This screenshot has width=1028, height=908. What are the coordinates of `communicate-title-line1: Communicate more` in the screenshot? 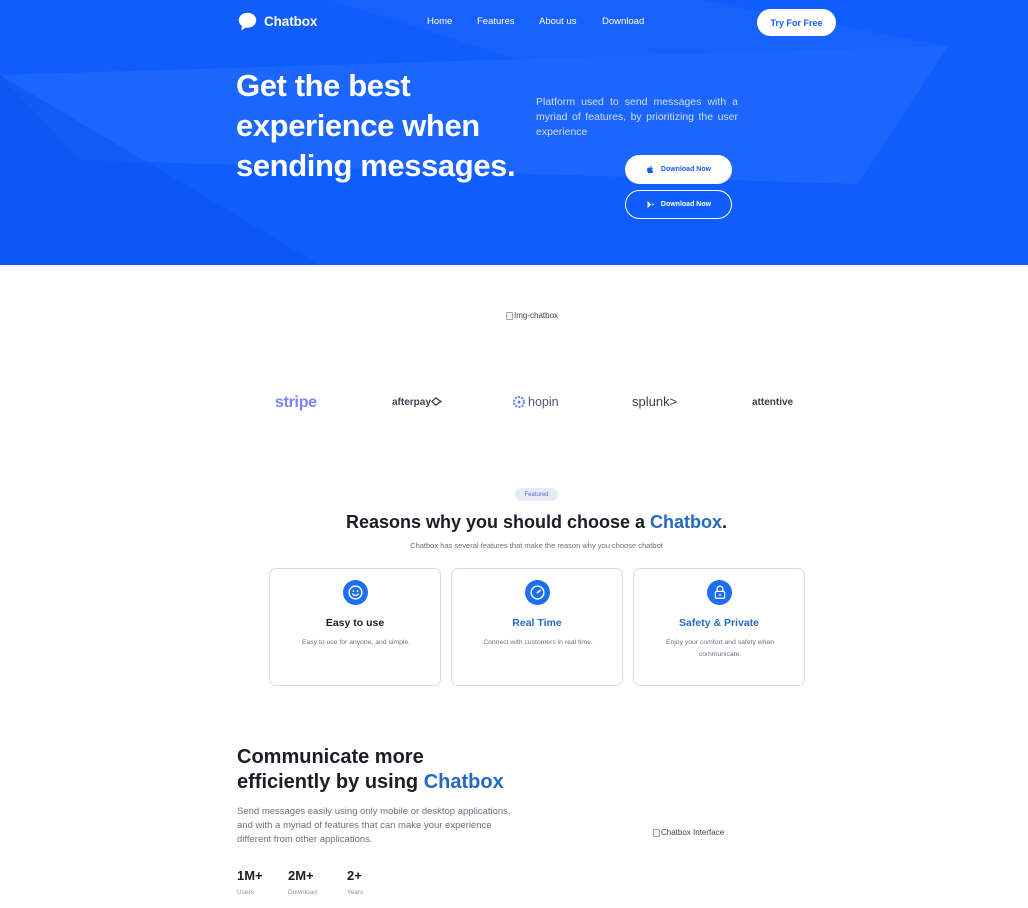 It's located at (330, 757).